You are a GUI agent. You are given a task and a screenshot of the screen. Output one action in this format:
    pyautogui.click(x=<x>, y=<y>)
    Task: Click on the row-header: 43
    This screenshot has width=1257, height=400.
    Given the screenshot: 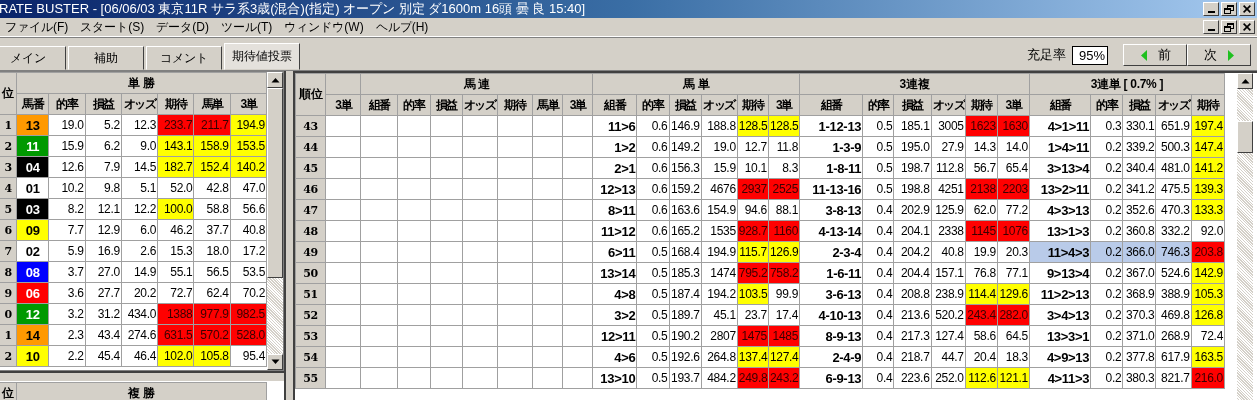 What is the action you would take?
    pyautogui.click(x=310, y=126)
    